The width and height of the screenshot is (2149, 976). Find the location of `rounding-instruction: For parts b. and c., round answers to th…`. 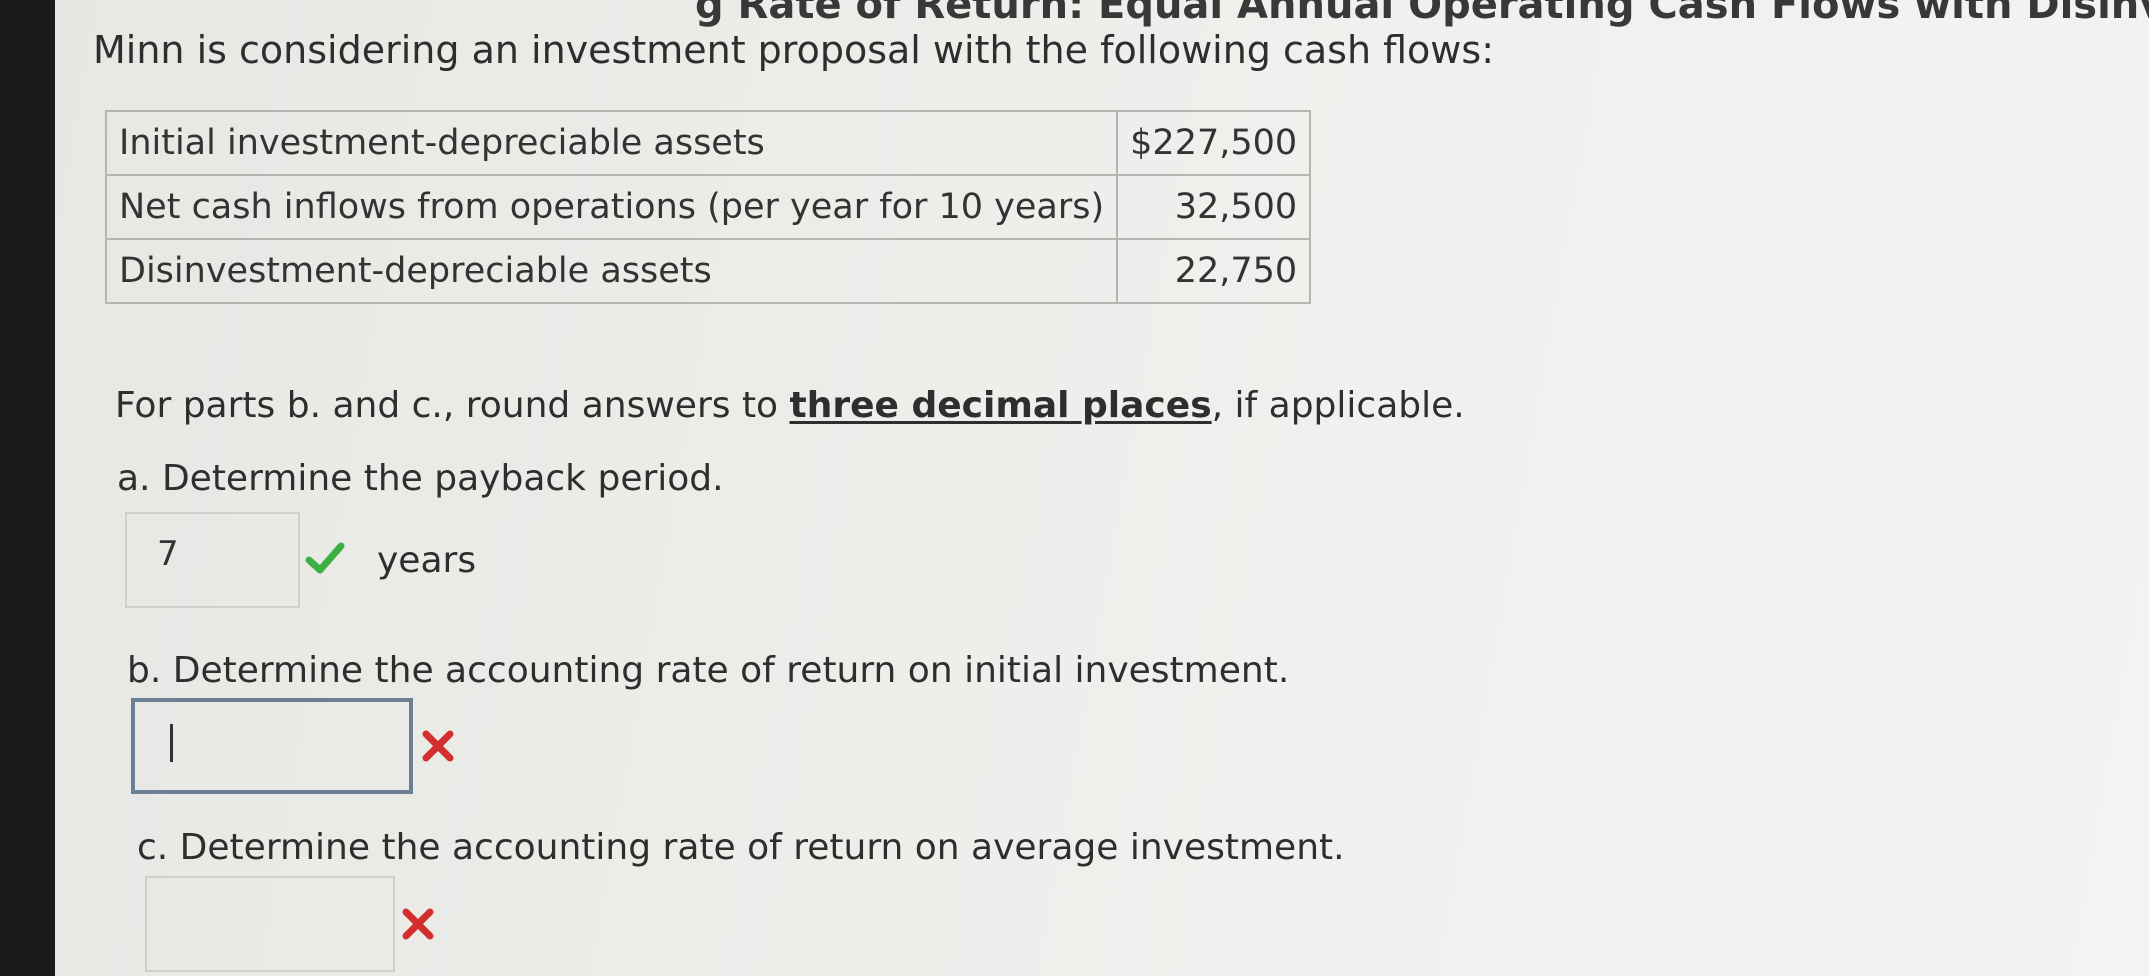

rounding-instruction: For parts b. and c., round answers to th… is located at coordinates (790, 405).